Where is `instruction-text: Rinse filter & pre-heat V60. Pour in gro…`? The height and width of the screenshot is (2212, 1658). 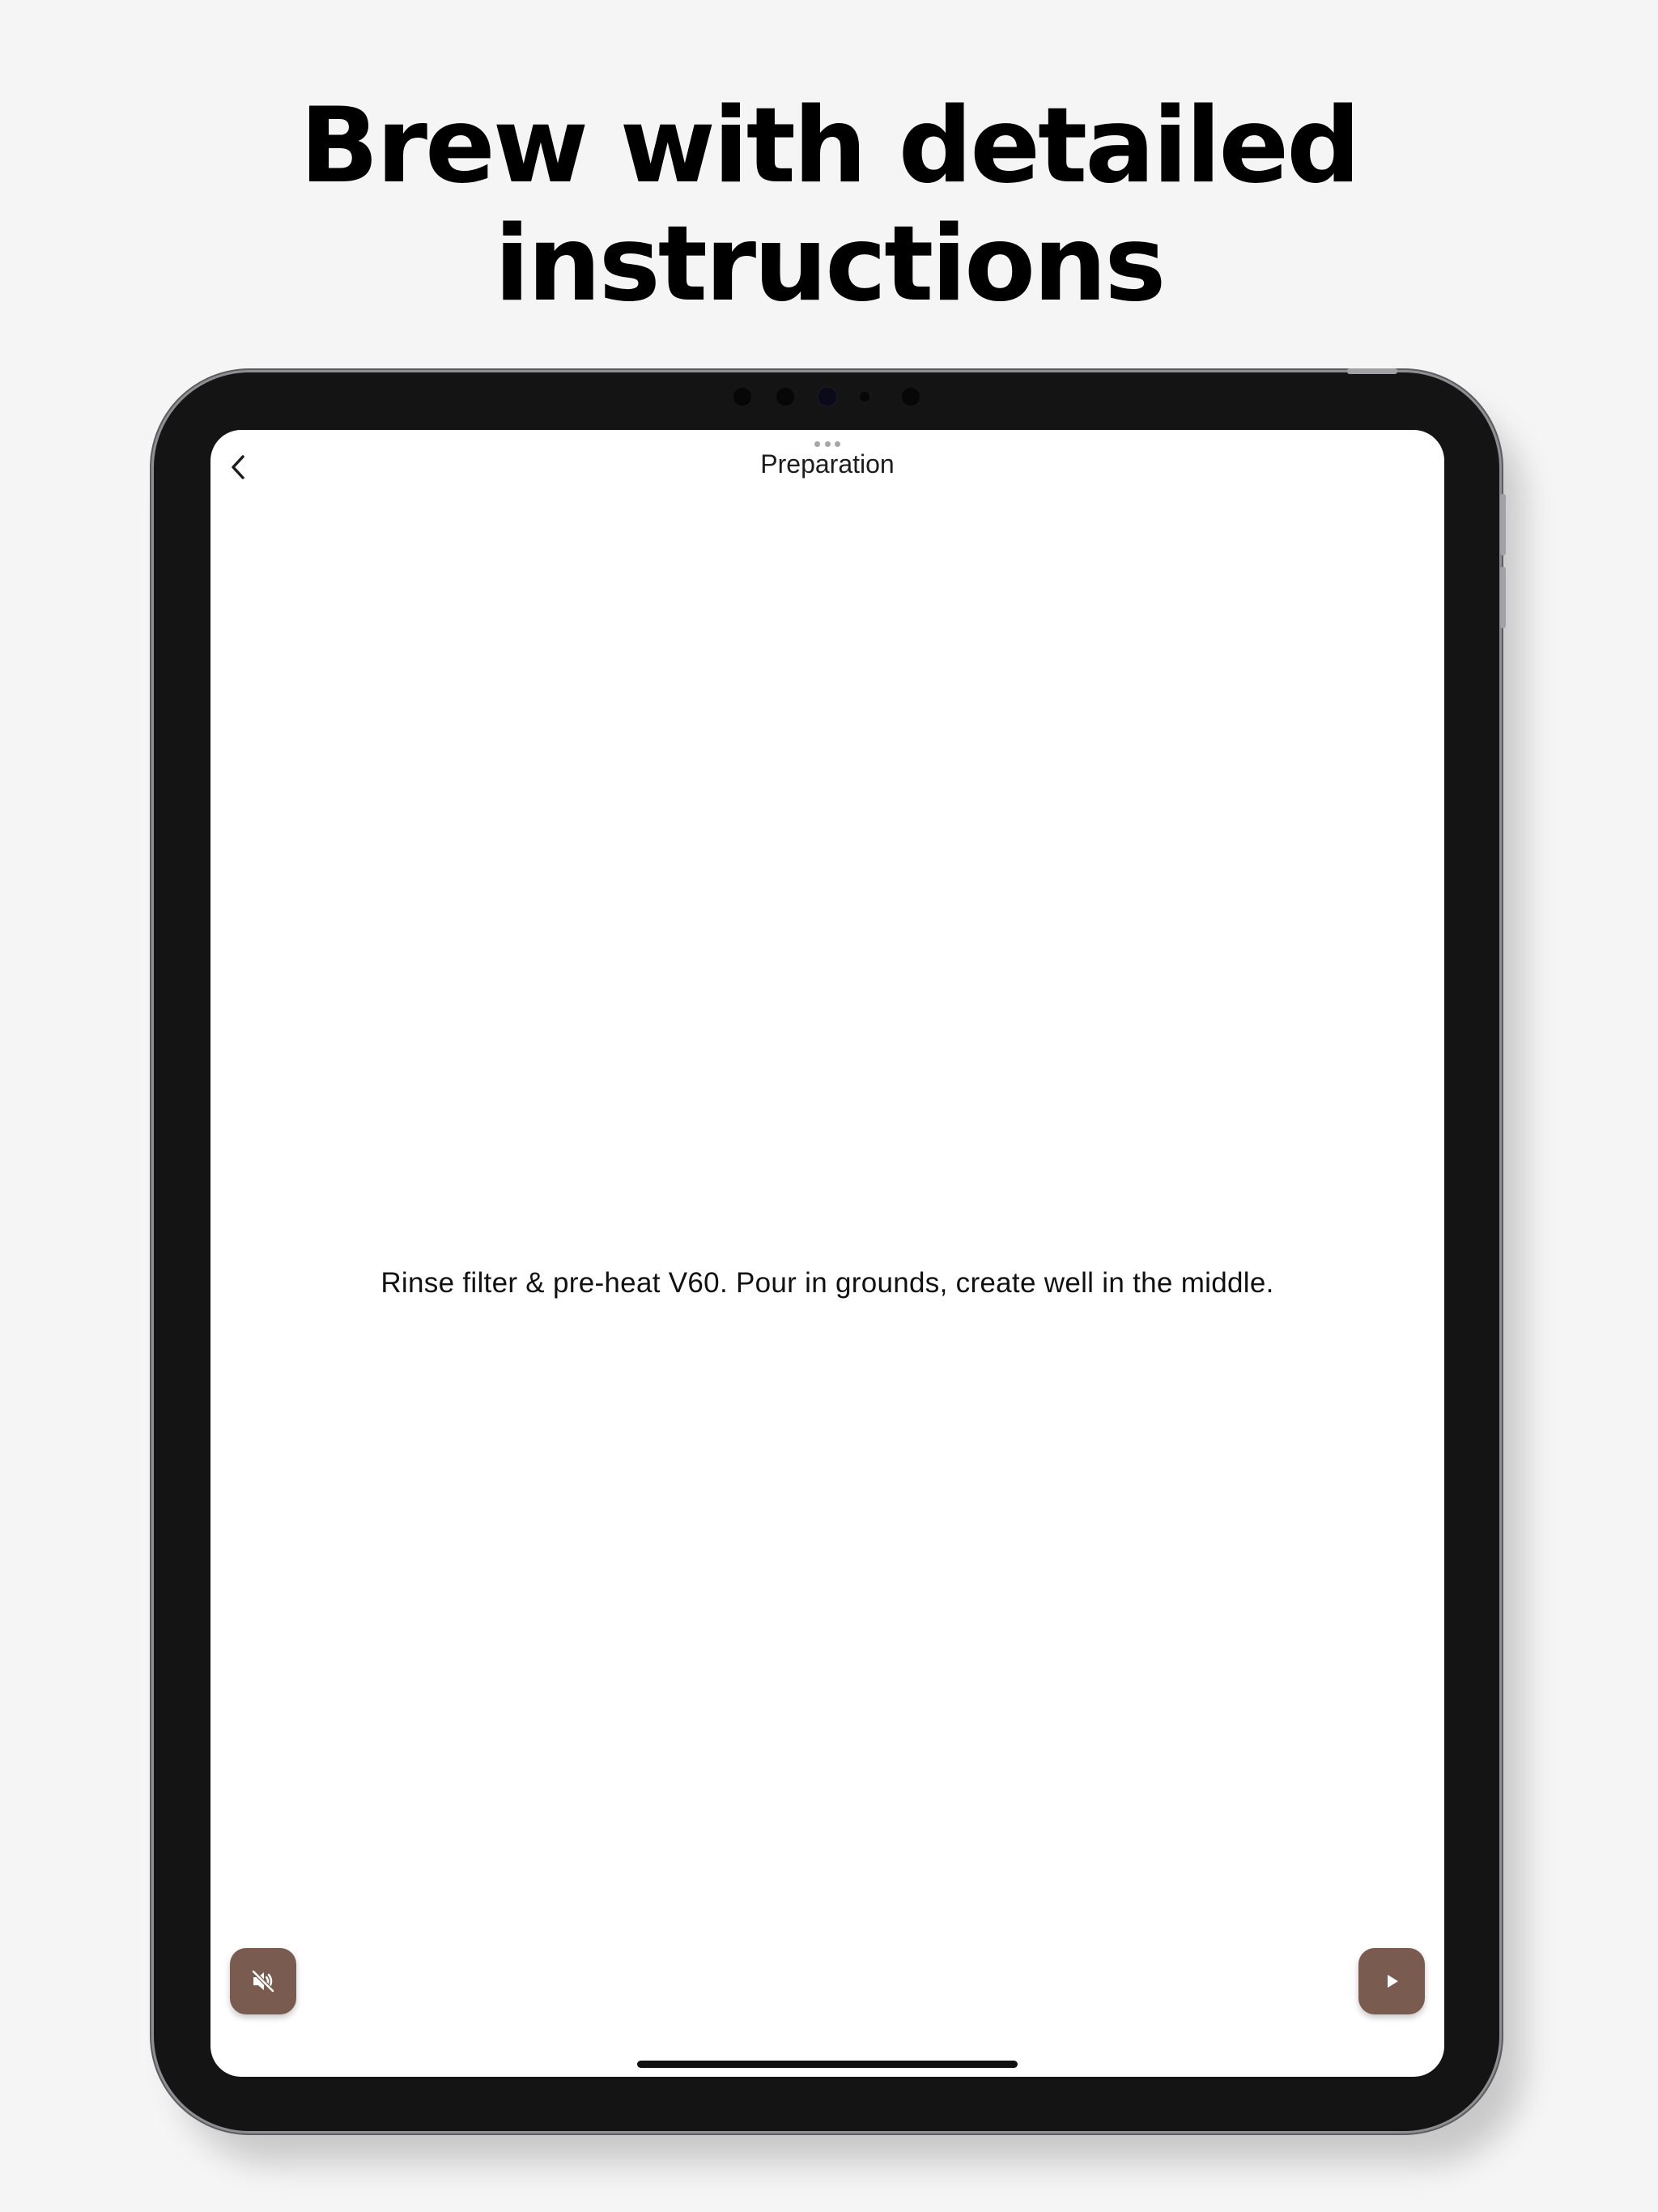
instruction-text: Rinse filter & pre-heat V60. Pour in gro… is located at coordinates (827, 1283).